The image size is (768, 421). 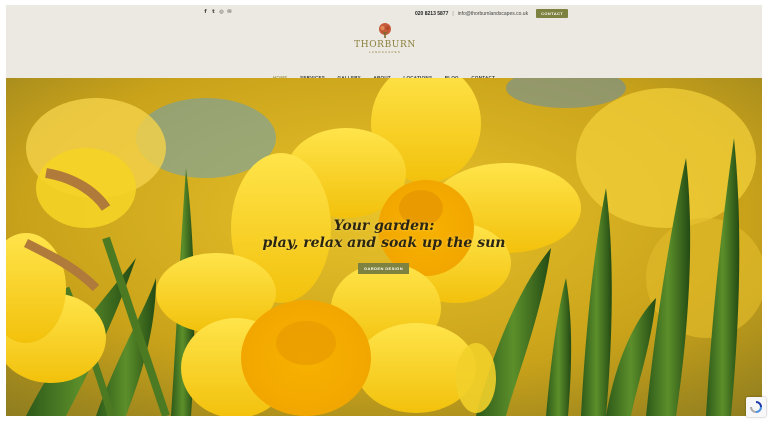 I want to click on facebook-icon: f, so click(x=205, y=12).